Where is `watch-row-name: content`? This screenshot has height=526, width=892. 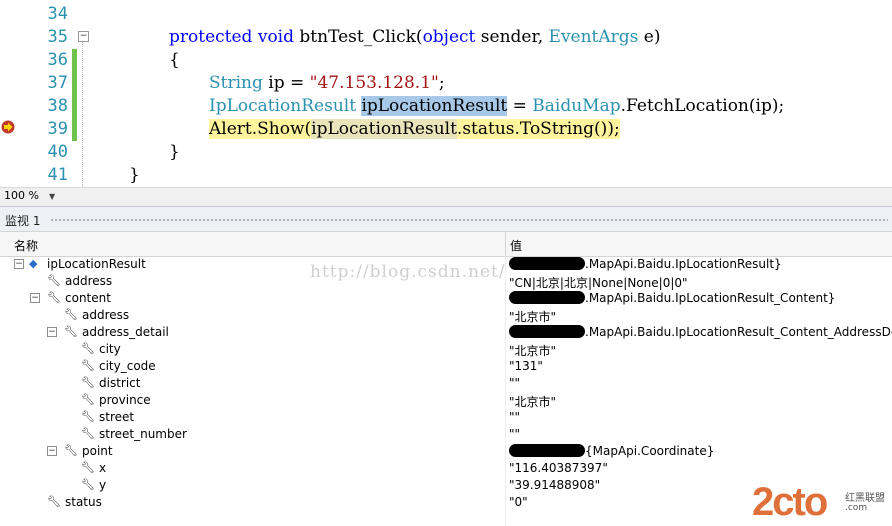 watch-row-name: content is located at coordinates (88, 298).